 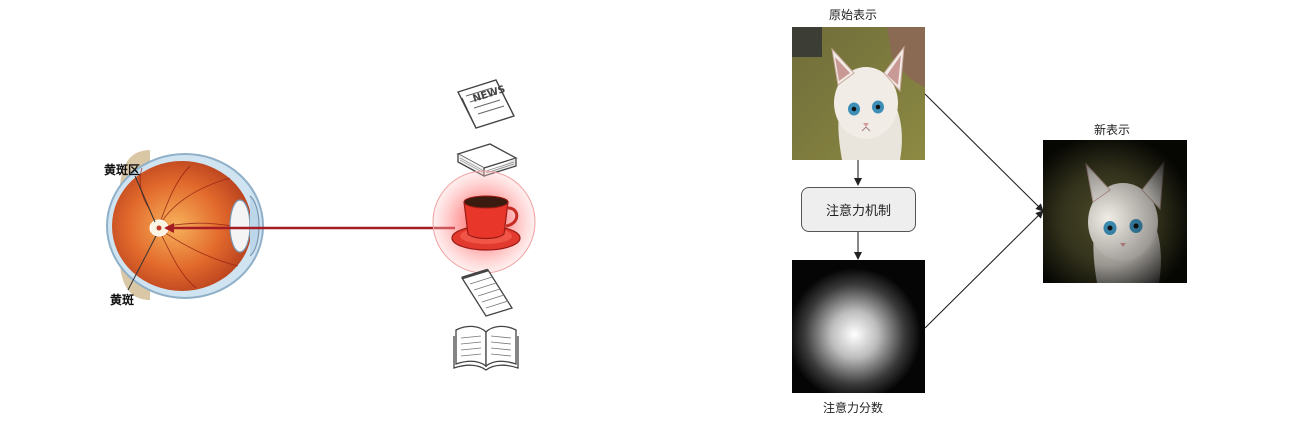 What do you see at coordinates (486, 348) in the screenshot?
I see `open-book-icon` at bounding box center [486, 348].